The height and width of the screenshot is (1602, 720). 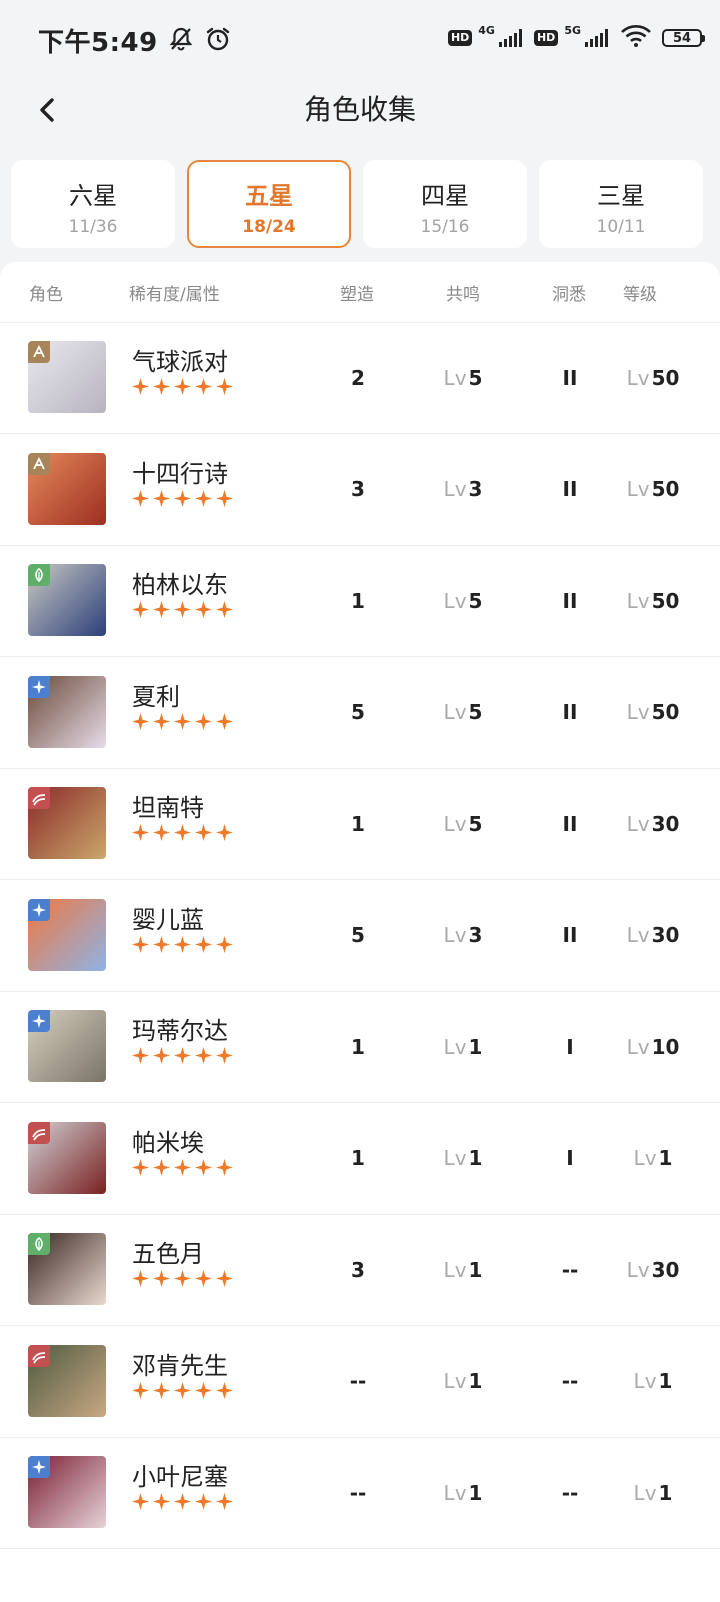 I want to click on forge-value: 3, so click(x=358, y=489).